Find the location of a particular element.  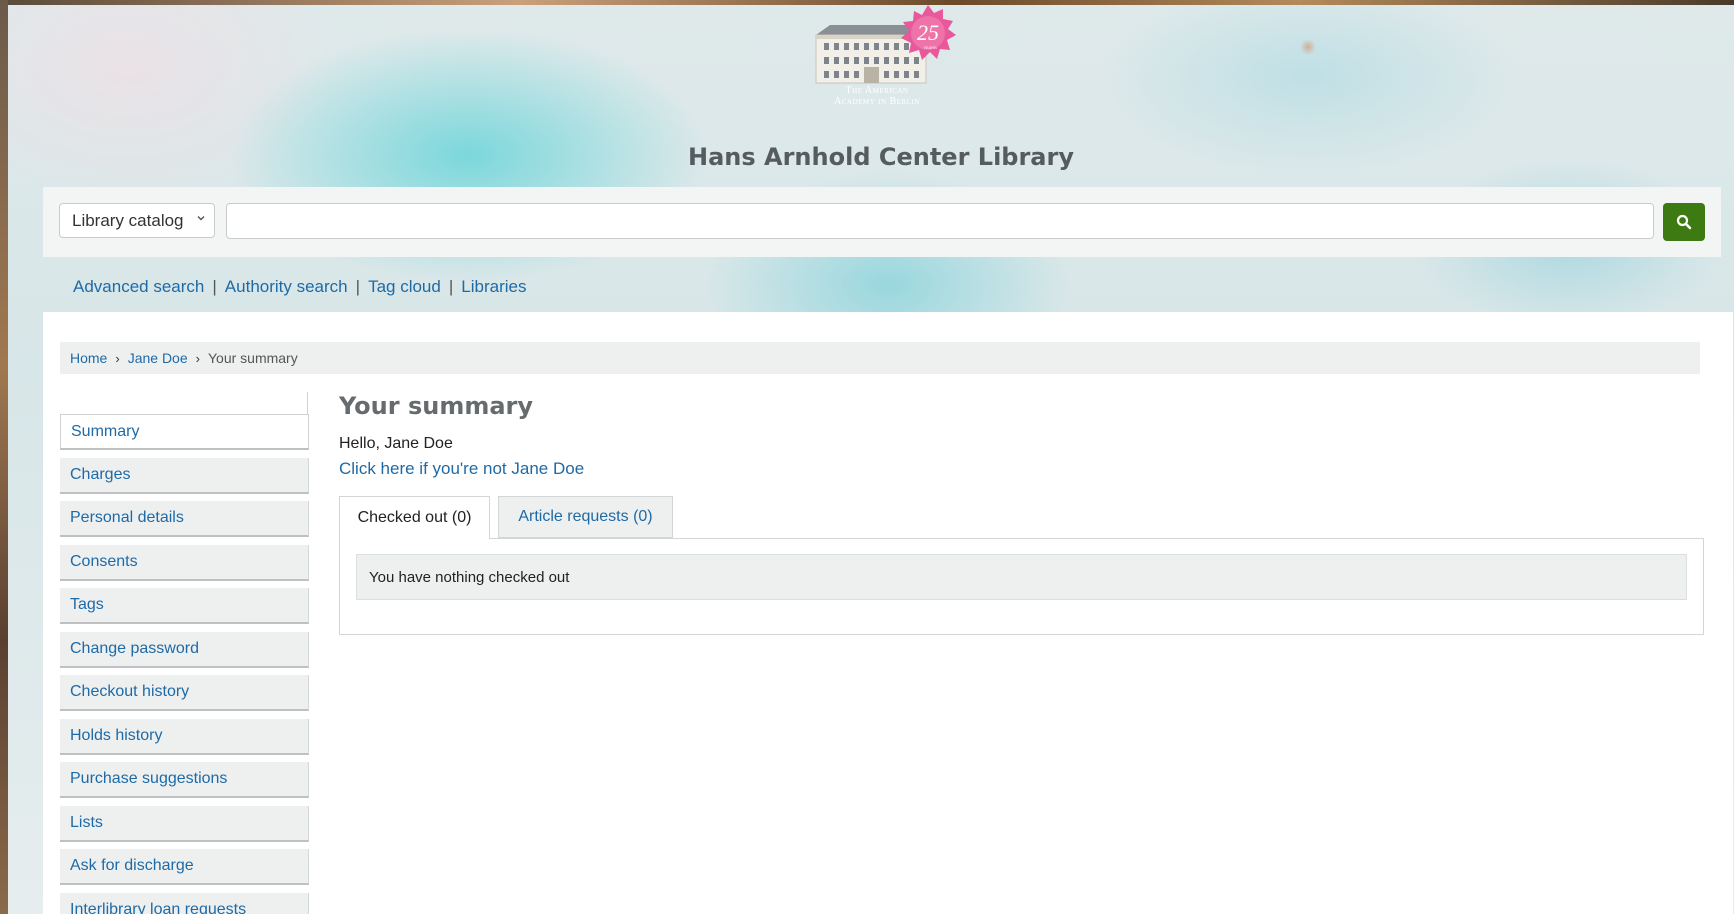

search-scope-select: Library catalog is located at coordinates (137, 220).